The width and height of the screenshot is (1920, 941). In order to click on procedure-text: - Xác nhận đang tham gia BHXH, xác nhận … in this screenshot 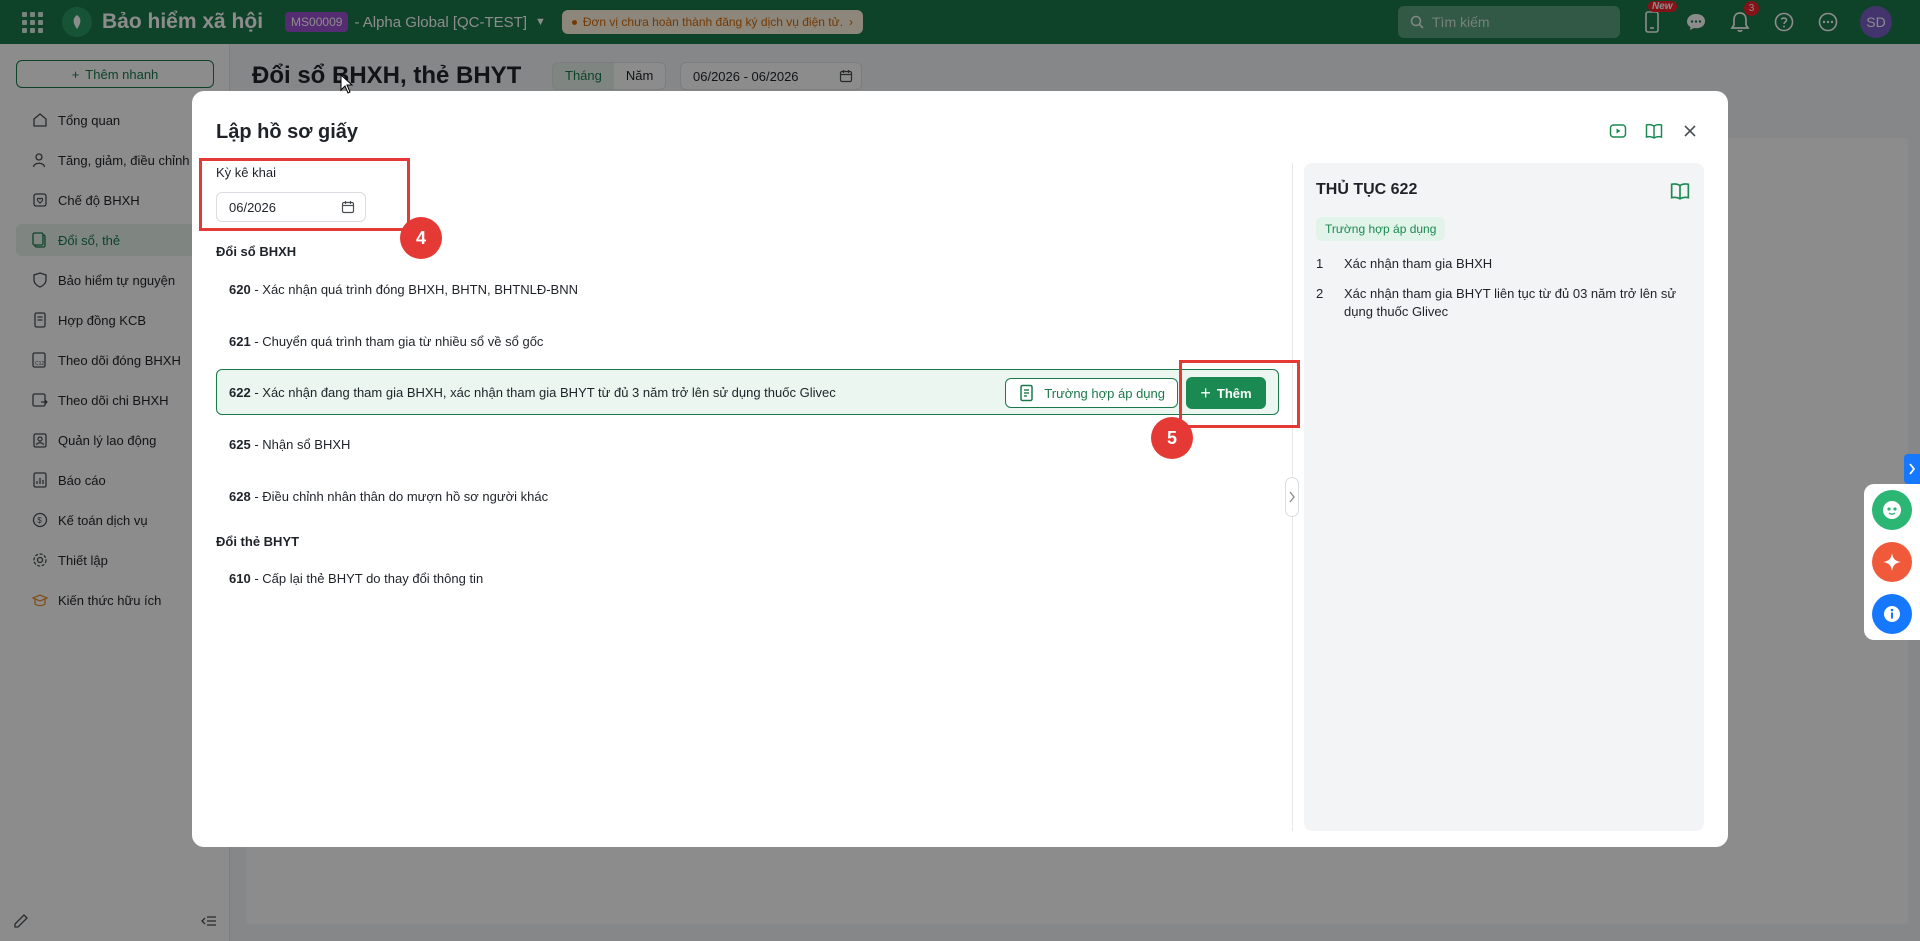, I will do `click(545, 392)`.